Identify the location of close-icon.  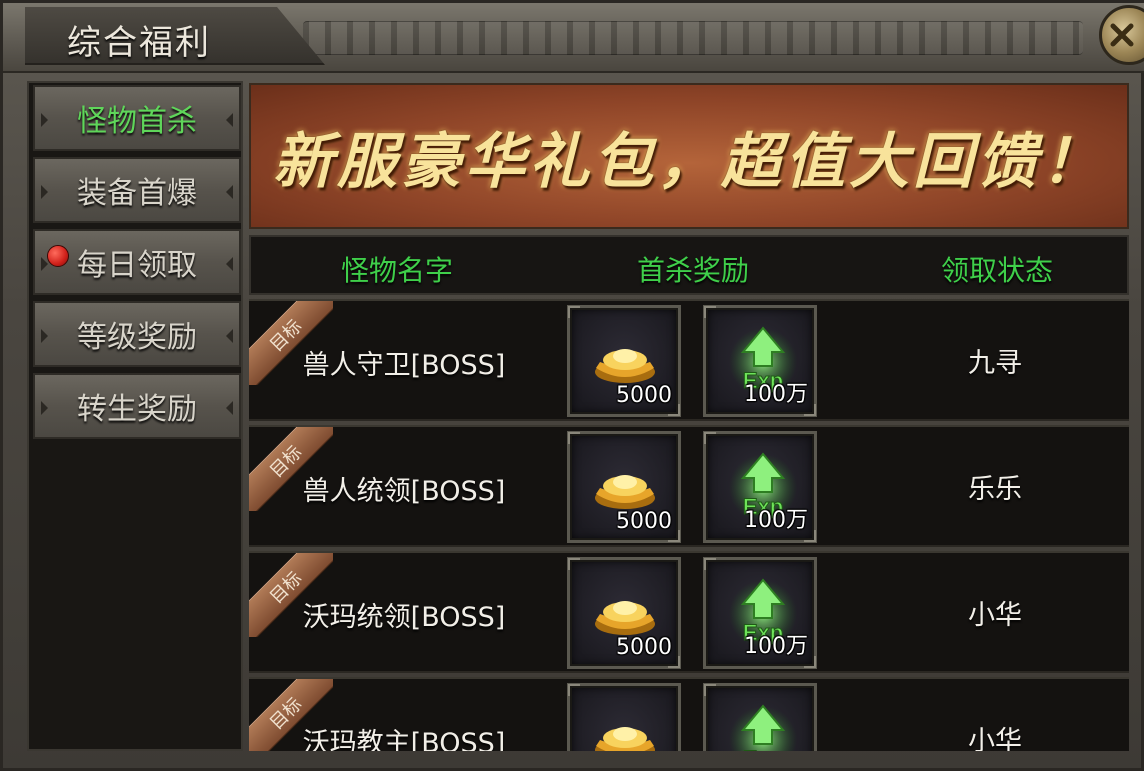
(1122, 35).